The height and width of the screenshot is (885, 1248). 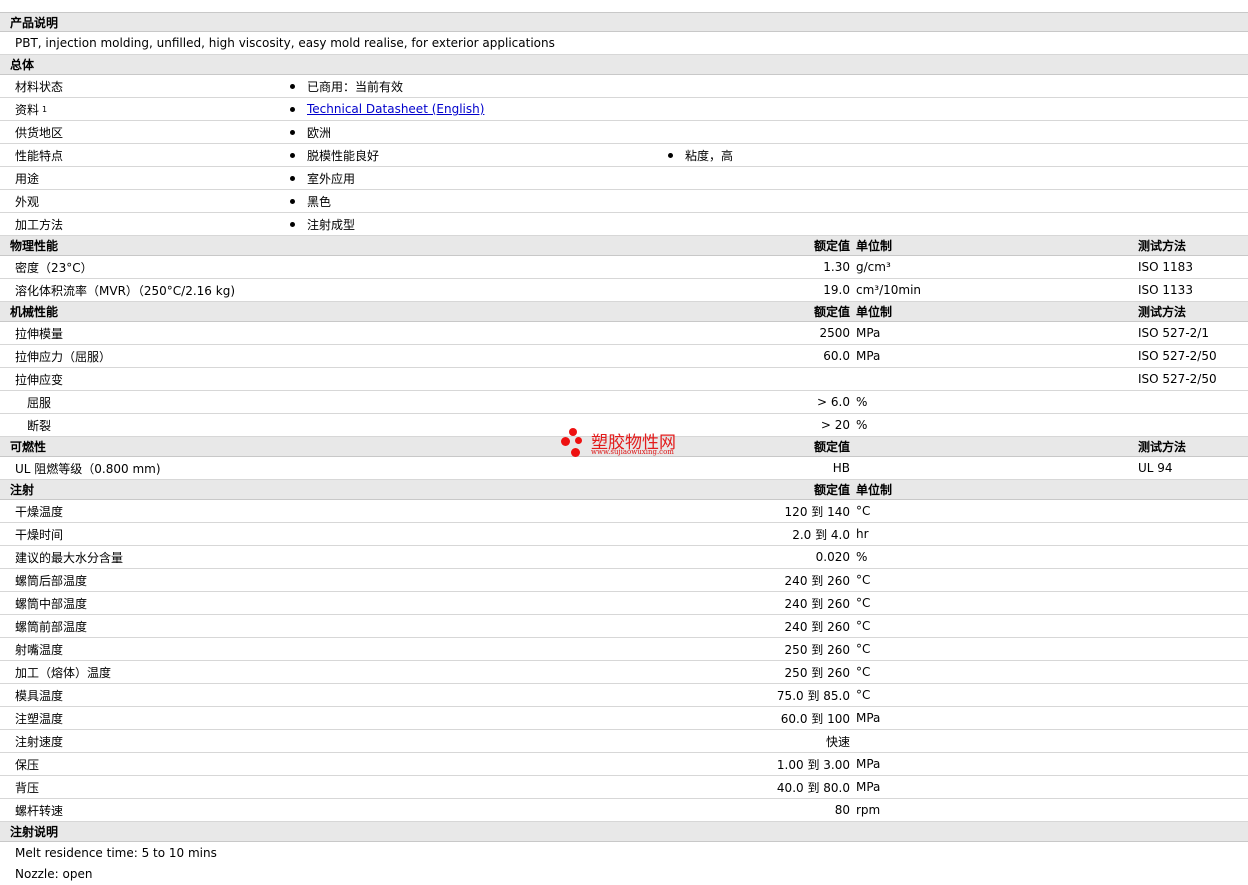 What do you see at coordinates (63, 672) in the screenshot?
I see `row-label: 加工（熔体）温度` at bounding box center [63, 672].